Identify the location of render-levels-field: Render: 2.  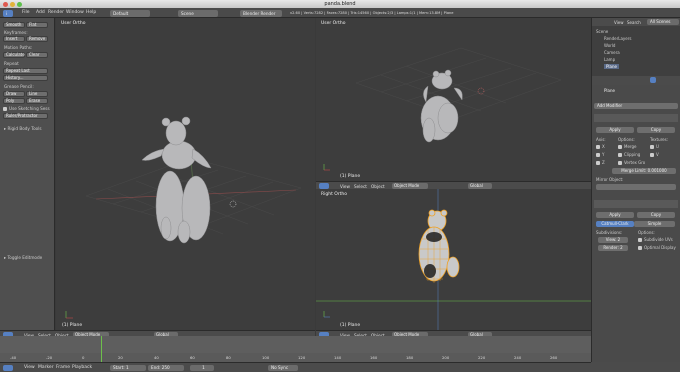
(613, 248).